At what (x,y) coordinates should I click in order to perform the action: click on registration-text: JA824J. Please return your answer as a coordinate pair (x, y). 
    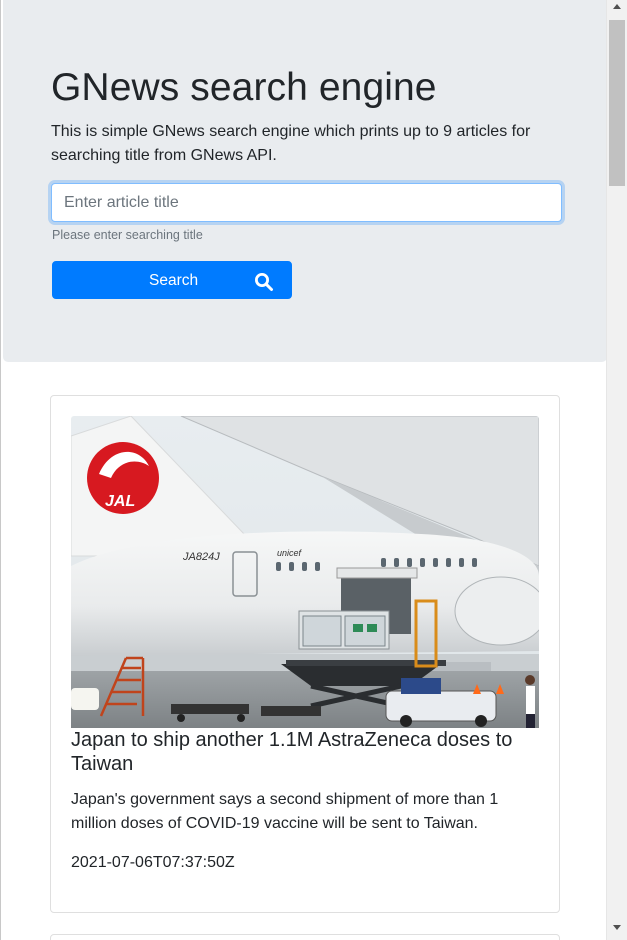
    Looking at the image, I should click on (201, 557).